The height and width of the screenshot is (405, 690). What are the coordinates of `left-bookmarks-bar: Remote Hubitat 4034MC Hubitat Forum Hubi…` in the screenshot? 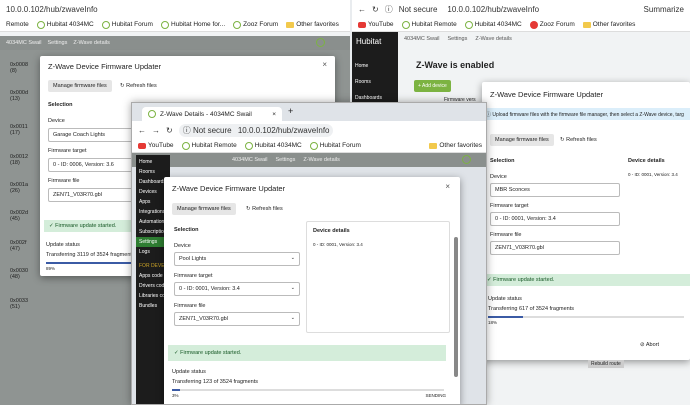 It's located at (175, 25).